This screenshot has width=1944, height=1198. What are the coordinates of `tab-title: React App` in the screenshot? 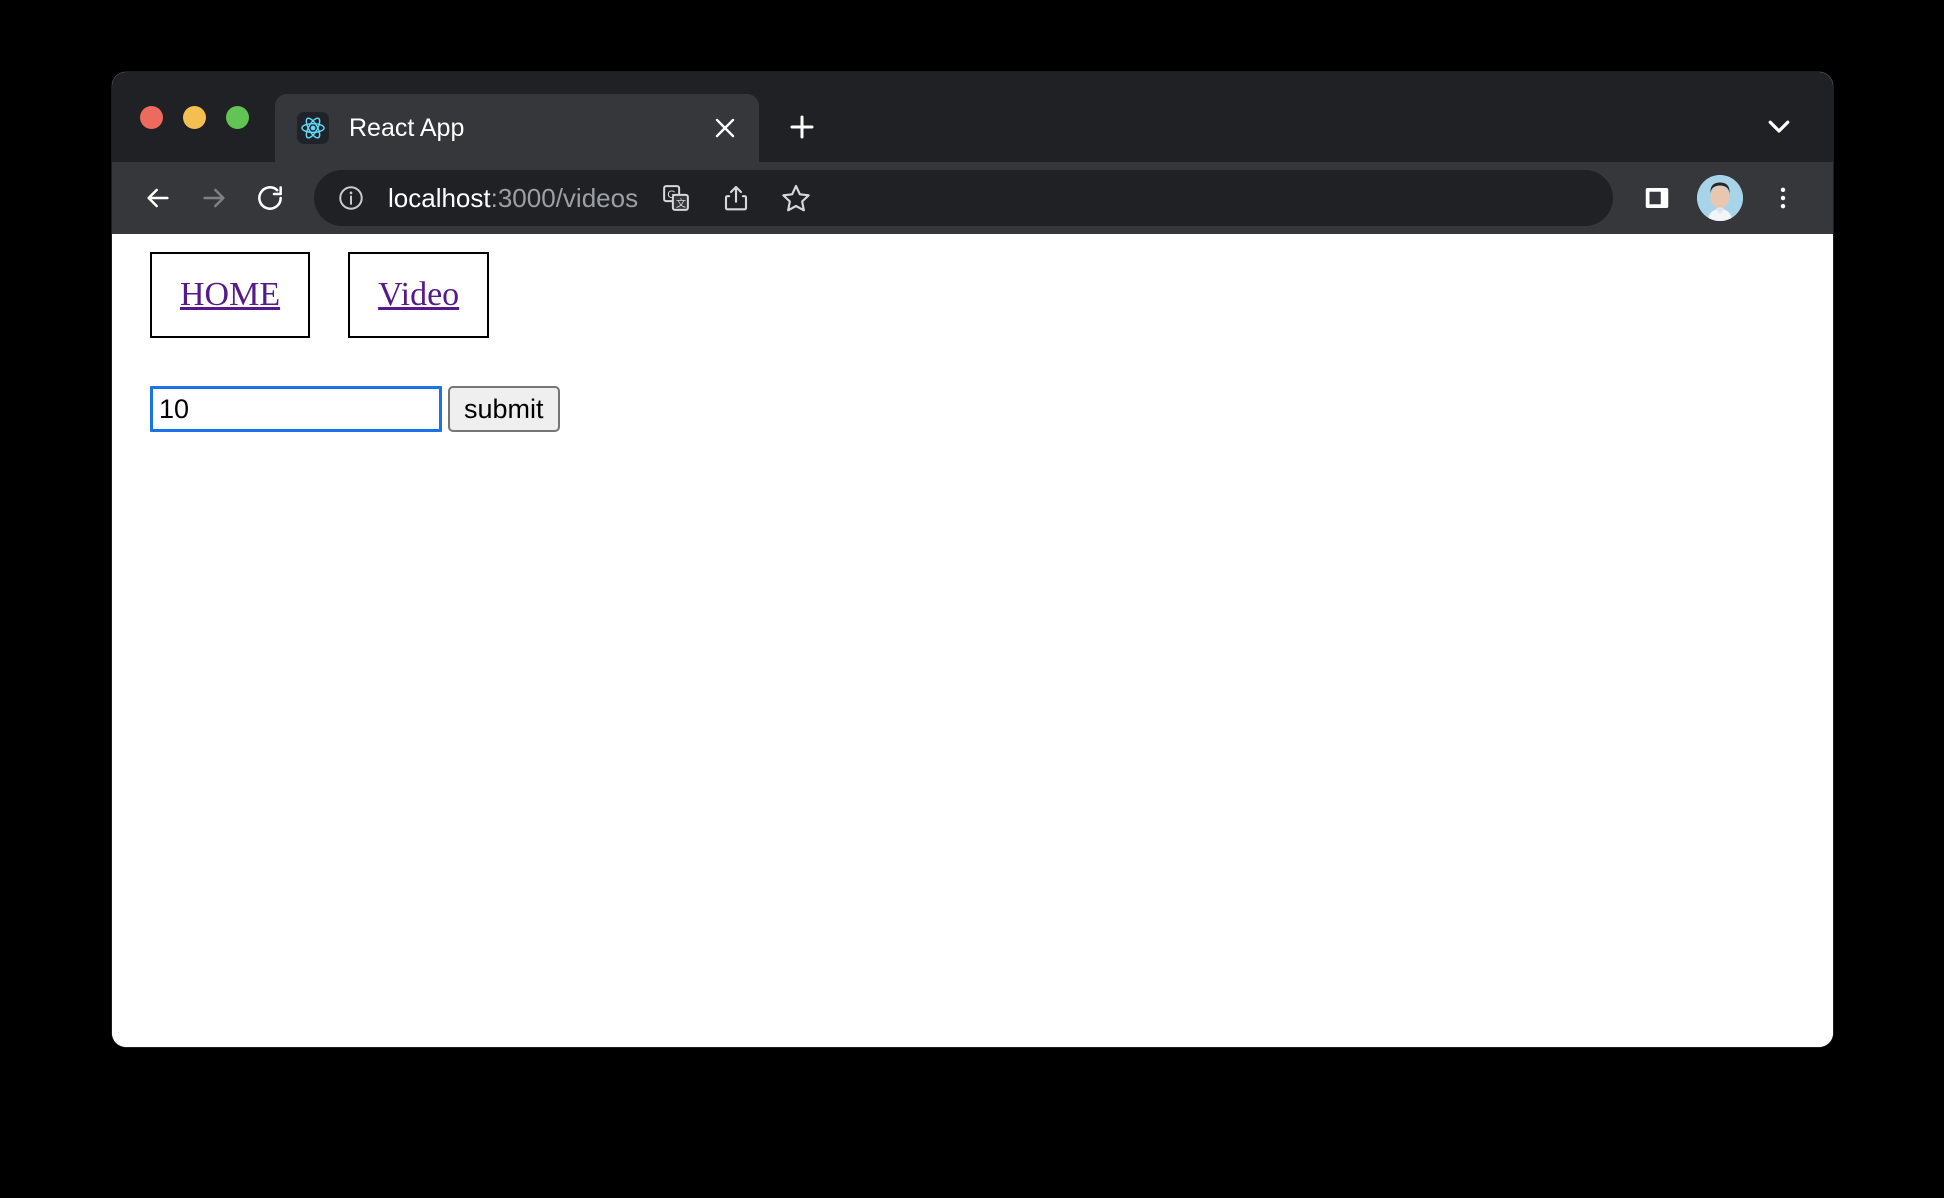 It's located at (407, 127).